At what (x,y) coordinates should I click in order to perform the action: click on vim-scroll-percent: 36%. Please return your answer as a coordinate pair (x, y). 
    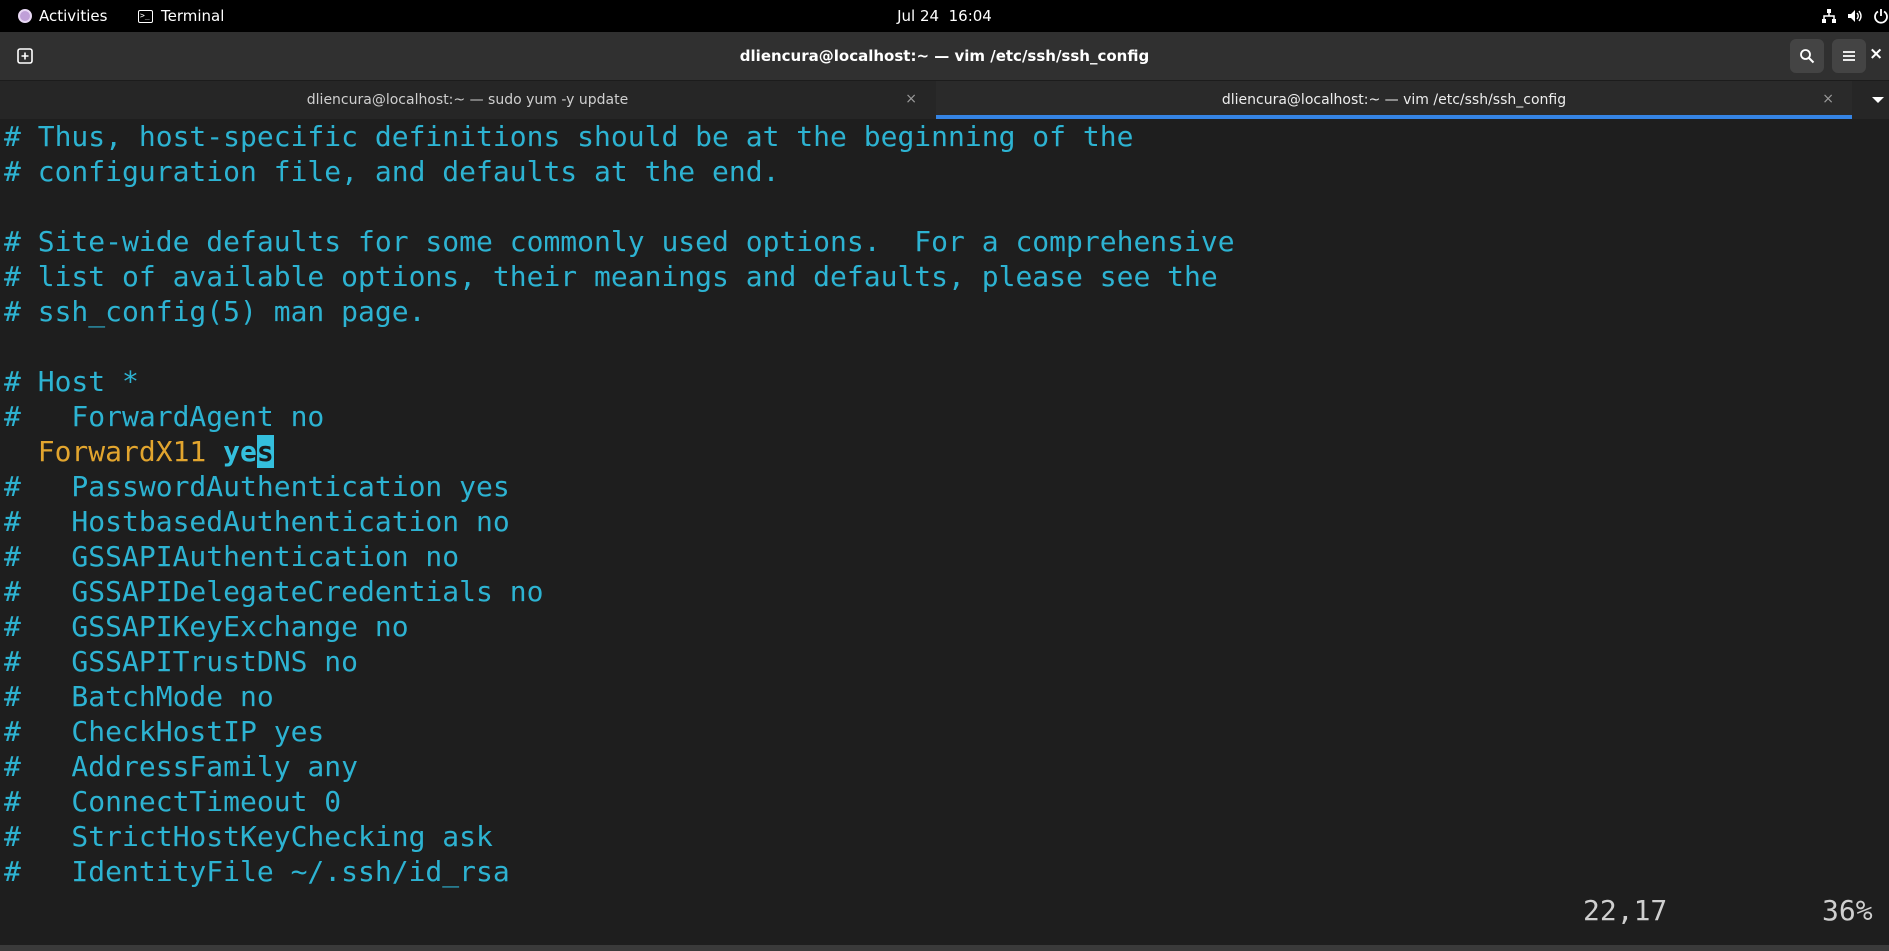
    Looking at the image, I should click on (1847, 910).